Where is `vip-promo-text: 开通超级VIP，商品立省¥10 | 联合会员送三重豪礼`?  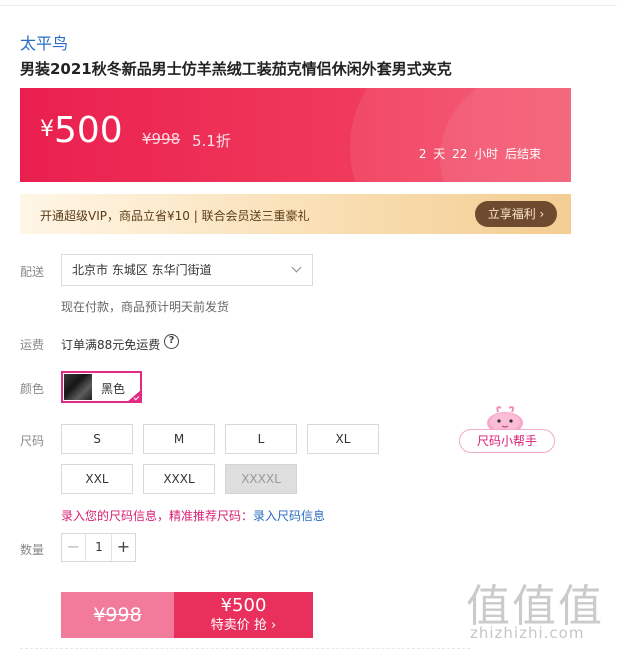
vip-promo-text: 开通超级VIP，商品立省¥10 | 联合会员送三重豪礼 is located at coordinates (175, 216).